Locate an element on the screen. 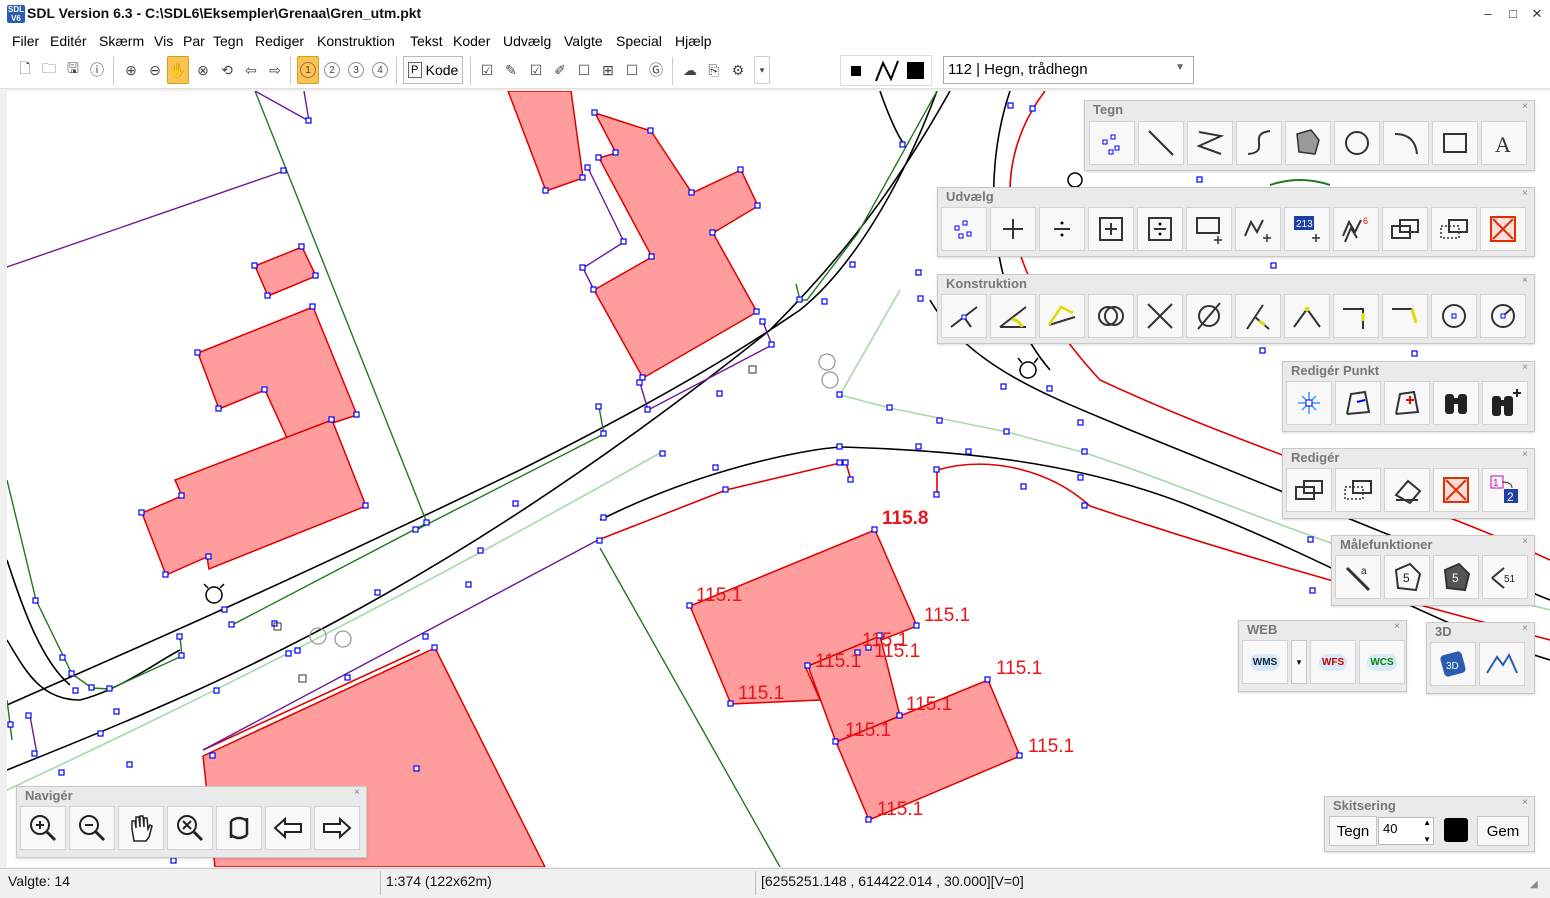 This screenshot has height=898, width=1550. select-rect-button is located at coordinates (1209, 229).